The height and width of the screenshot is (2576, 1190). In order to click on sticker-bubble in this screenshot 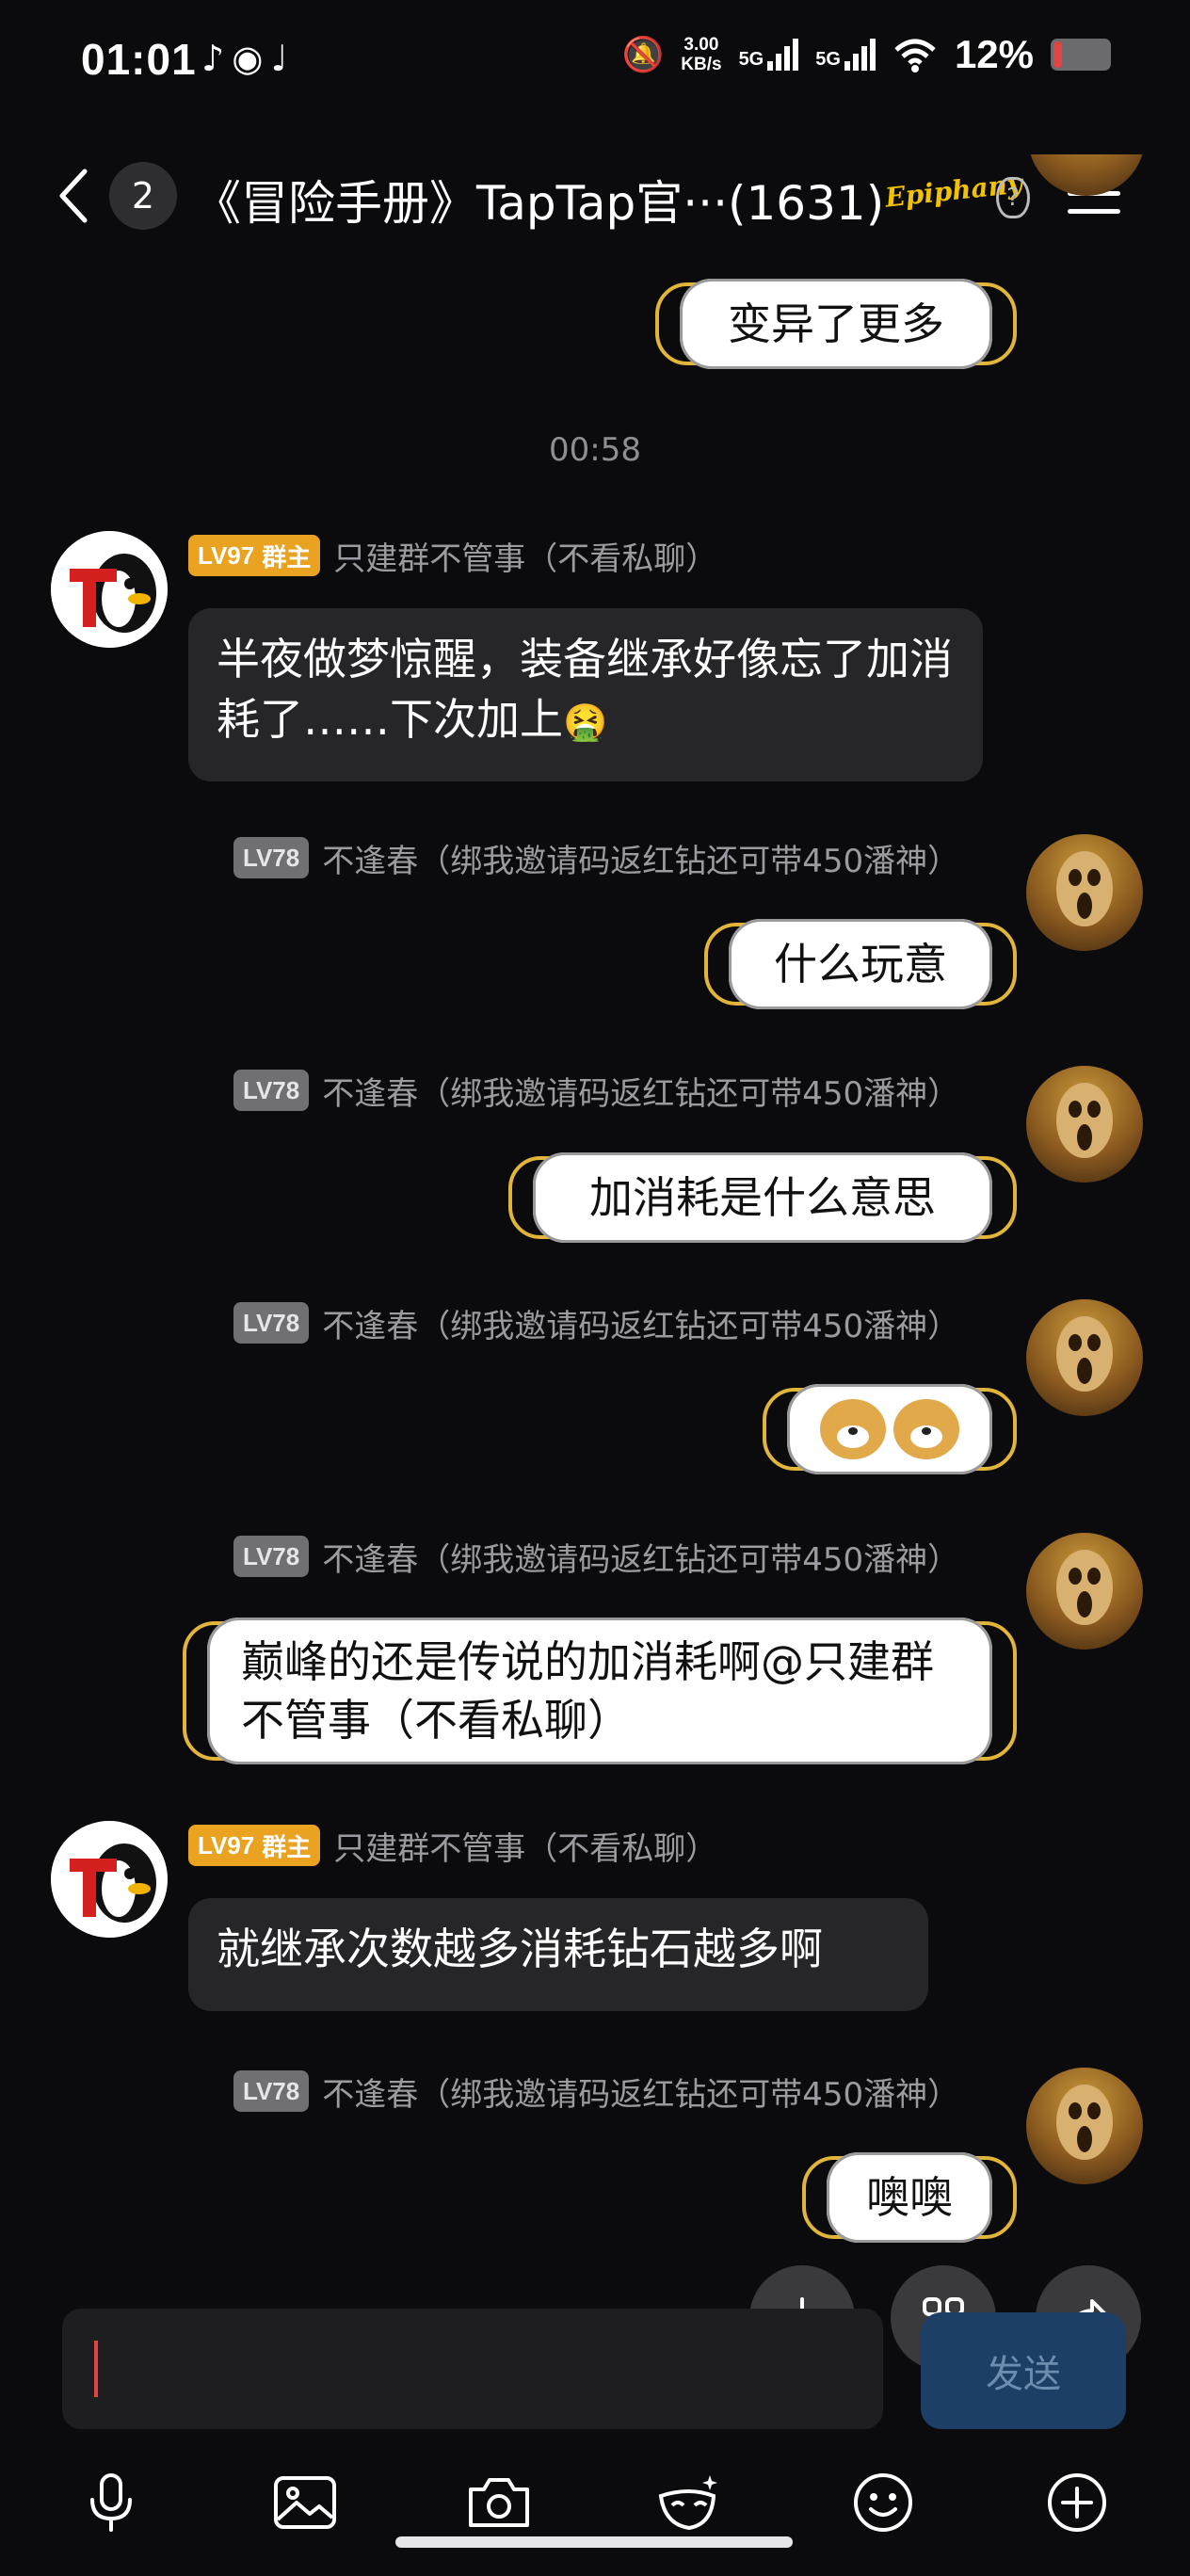, I will do `click(890, 1429)`.